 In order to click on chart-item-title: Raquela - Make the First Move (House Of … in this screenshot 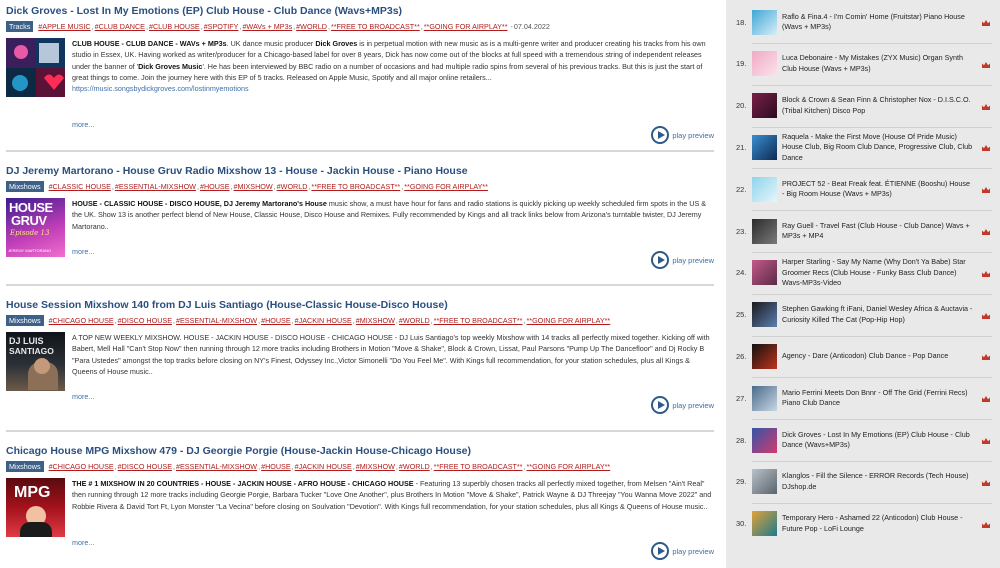, I will do `click(878, 148)`.